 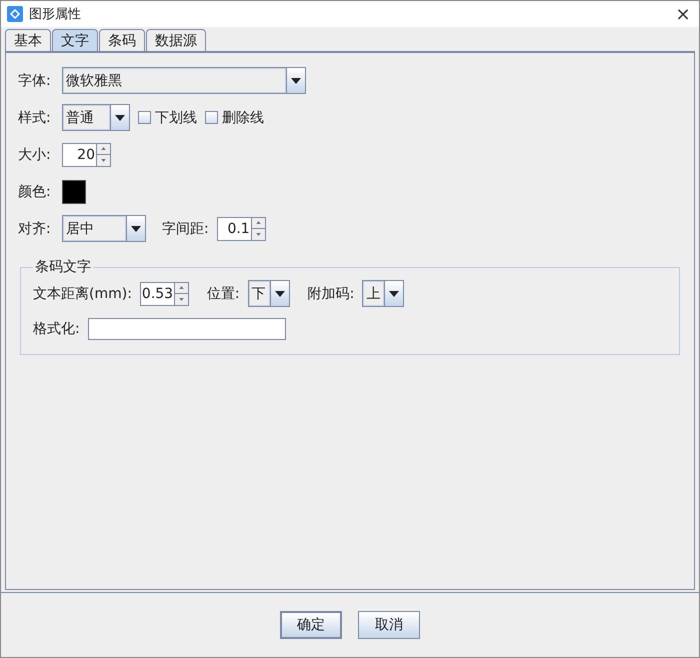 What do you see at coordinates (35, 81) in the screenshot?
I see `field-label: 字体:` at bounding box center [35, 81].